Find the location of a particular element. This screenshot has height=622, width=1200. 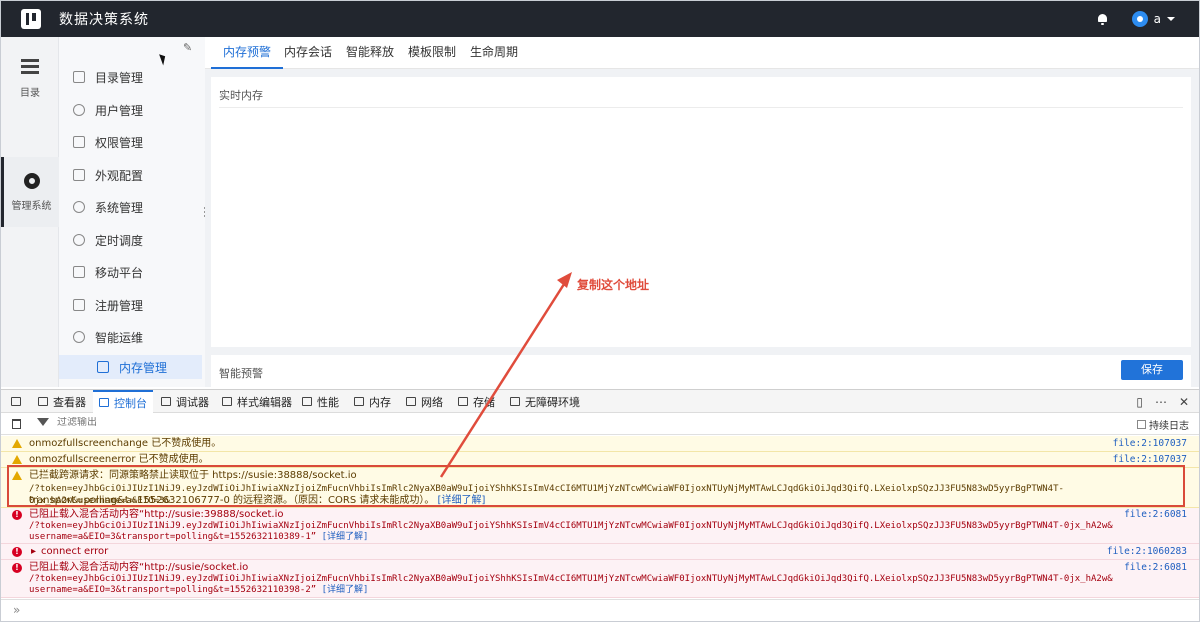

annotation-arrow-head is located at coordinates (564, 280).